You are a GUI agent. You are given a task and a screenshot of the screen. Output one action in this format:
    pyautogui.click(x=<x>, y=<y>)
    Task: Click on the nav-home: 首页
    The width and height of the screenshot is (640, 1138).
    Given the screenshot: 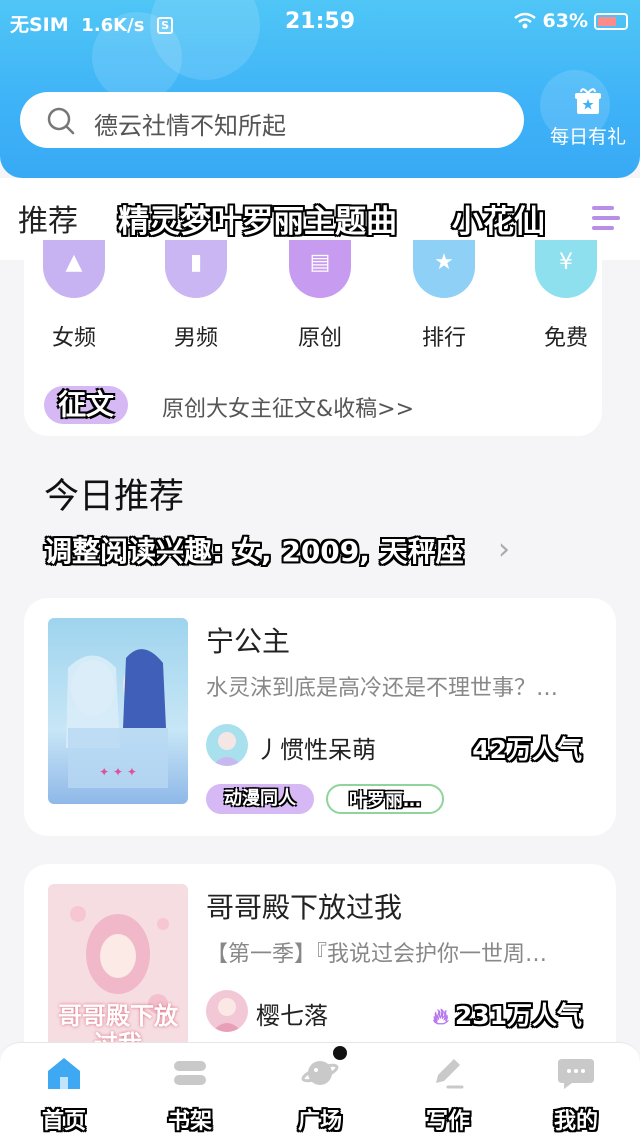 What is the action you would take?
    pyautogui.click(x=64, y=1095)
    